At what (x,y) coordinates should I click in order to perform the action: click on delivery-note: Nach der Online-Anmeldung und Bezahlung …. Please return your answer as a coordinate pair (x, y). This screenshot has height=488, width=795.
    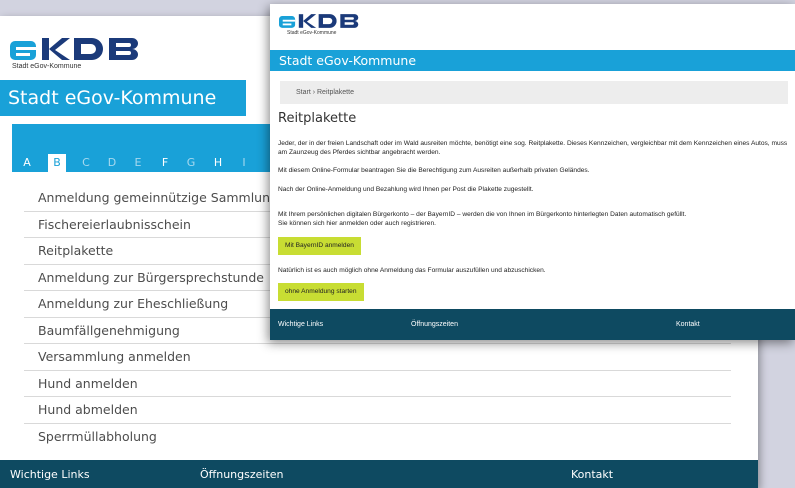
    Looking at the image, I should click on (406, 189).